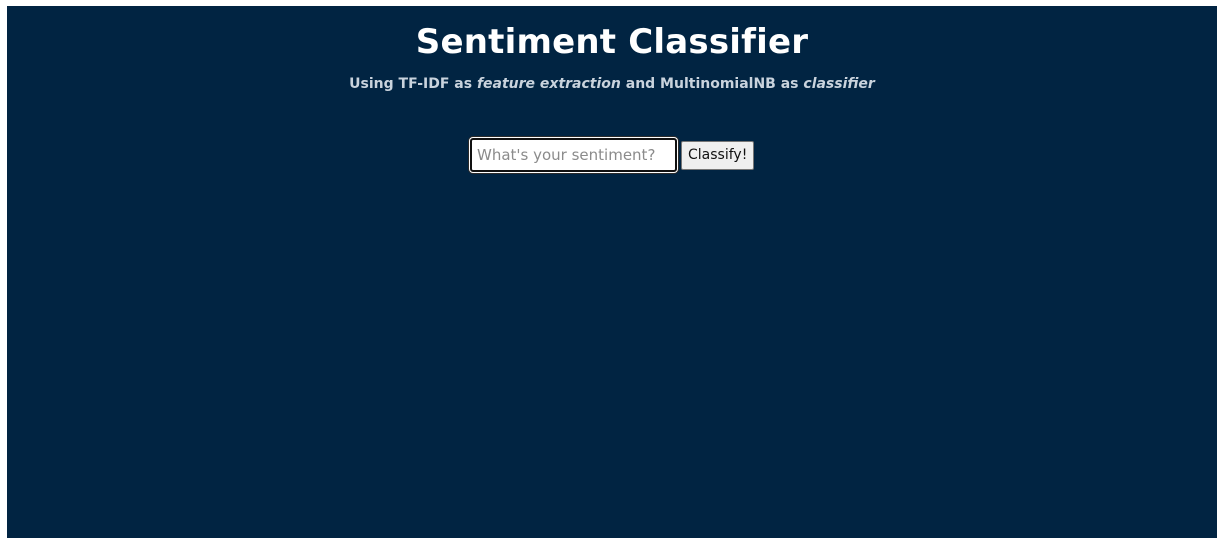 The width and height of the screenshot is (1217, 538). Describe the element at coordinates (413, 84) in the screenshot. I see `subtitle-prefix: Using TF-IDF as` at that location.